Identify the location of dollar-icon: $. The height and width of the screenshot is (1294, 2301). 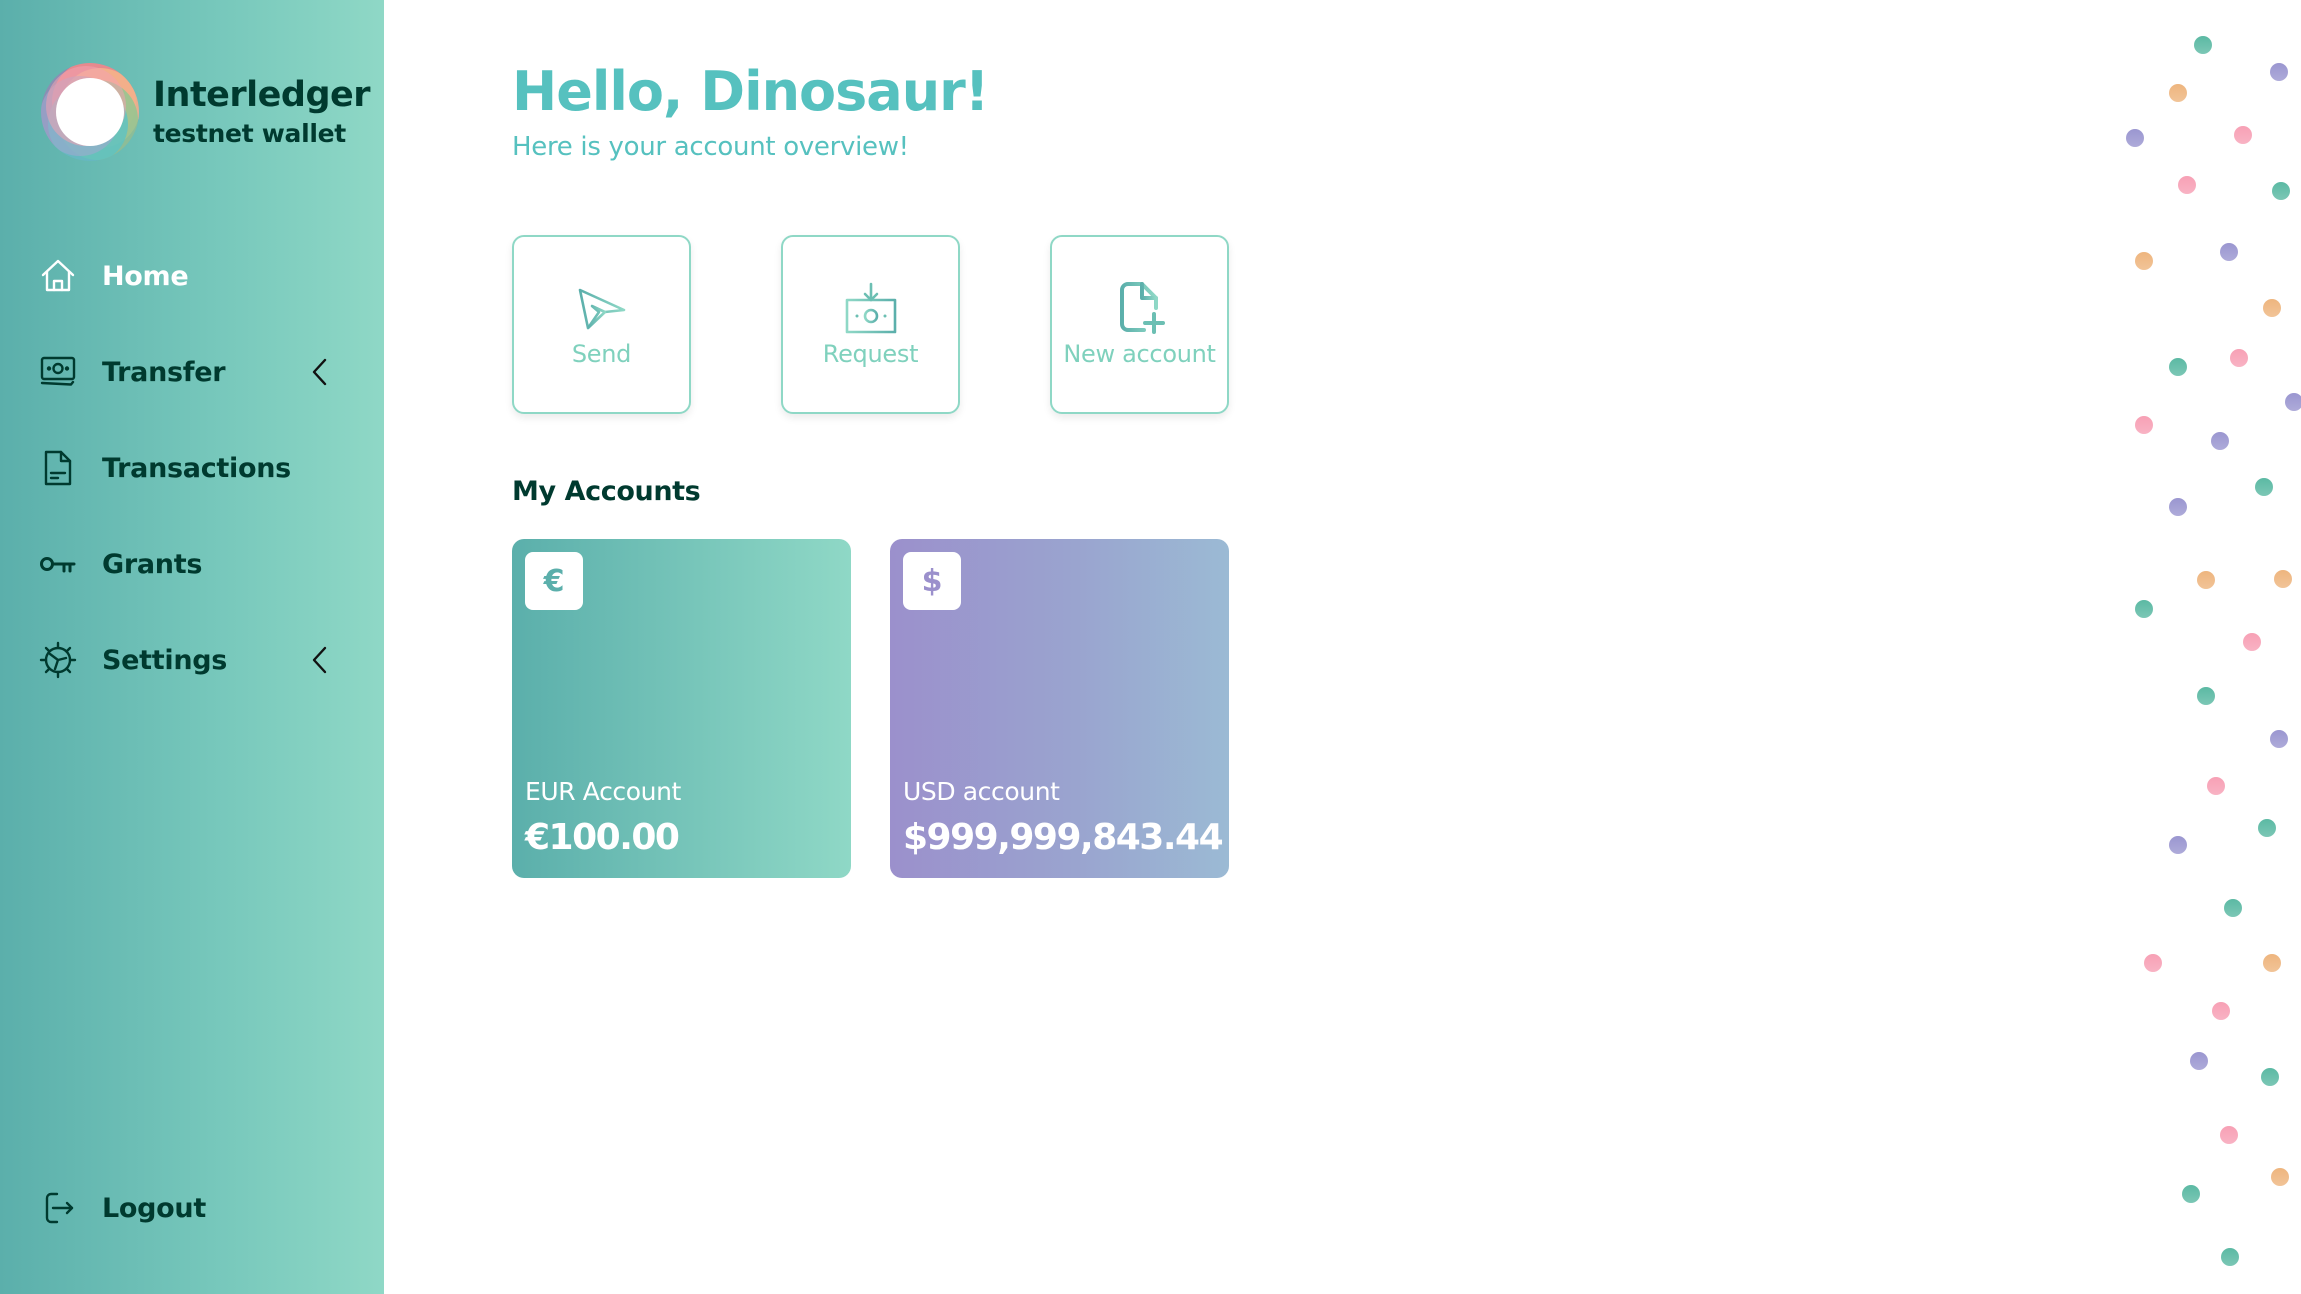
(932, 581).